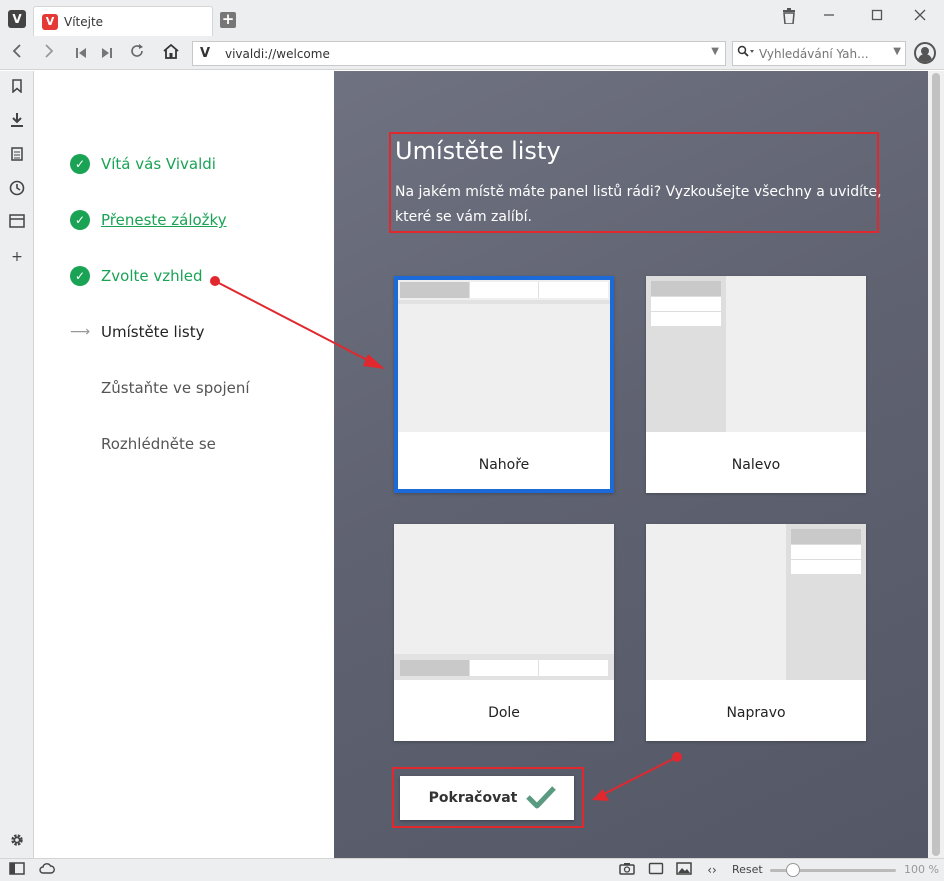 Image resolution: width=944 pixels, height=881 pixels. What do you see at coordinates (277, 54) in the screenshot?
I see `url-text: vivaldi://welcome` at bounding box center [277, 54].